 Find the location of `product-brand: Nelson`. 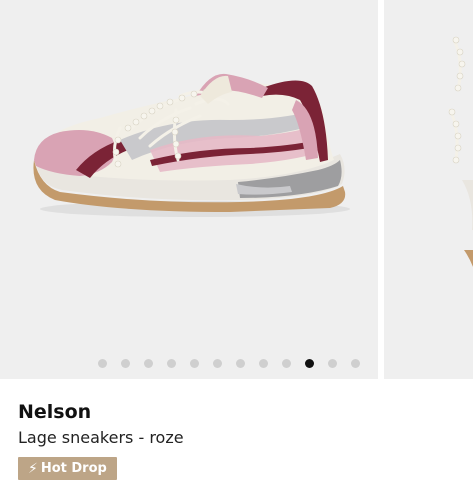

product-brand: Nelson is located at coordinates (238, 412).